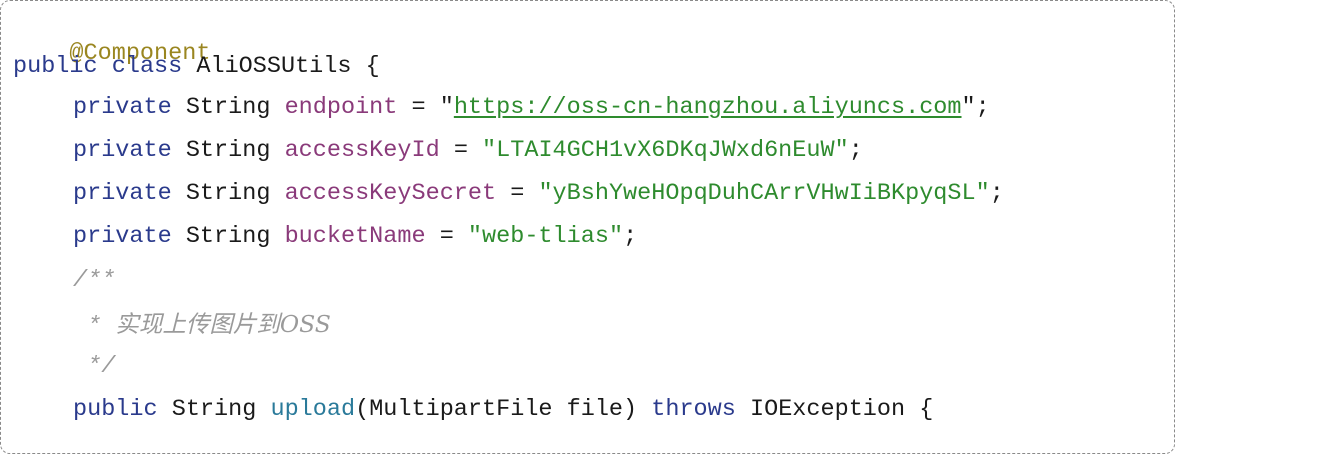 The image size is (1333, 457). I want to click on annotation-line: @Component, so click(111, 38).